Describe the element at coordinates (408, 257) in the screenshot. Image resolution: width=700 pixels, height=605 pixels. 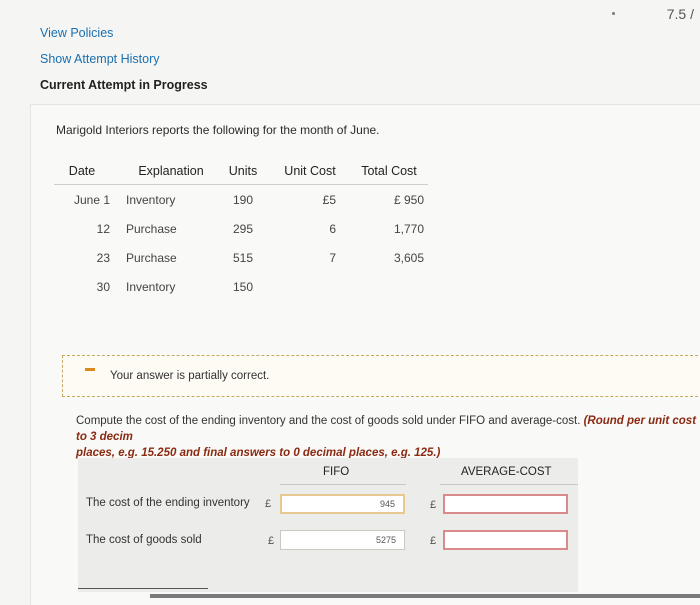
I see `cell-total-cost: 3,605` at that location.